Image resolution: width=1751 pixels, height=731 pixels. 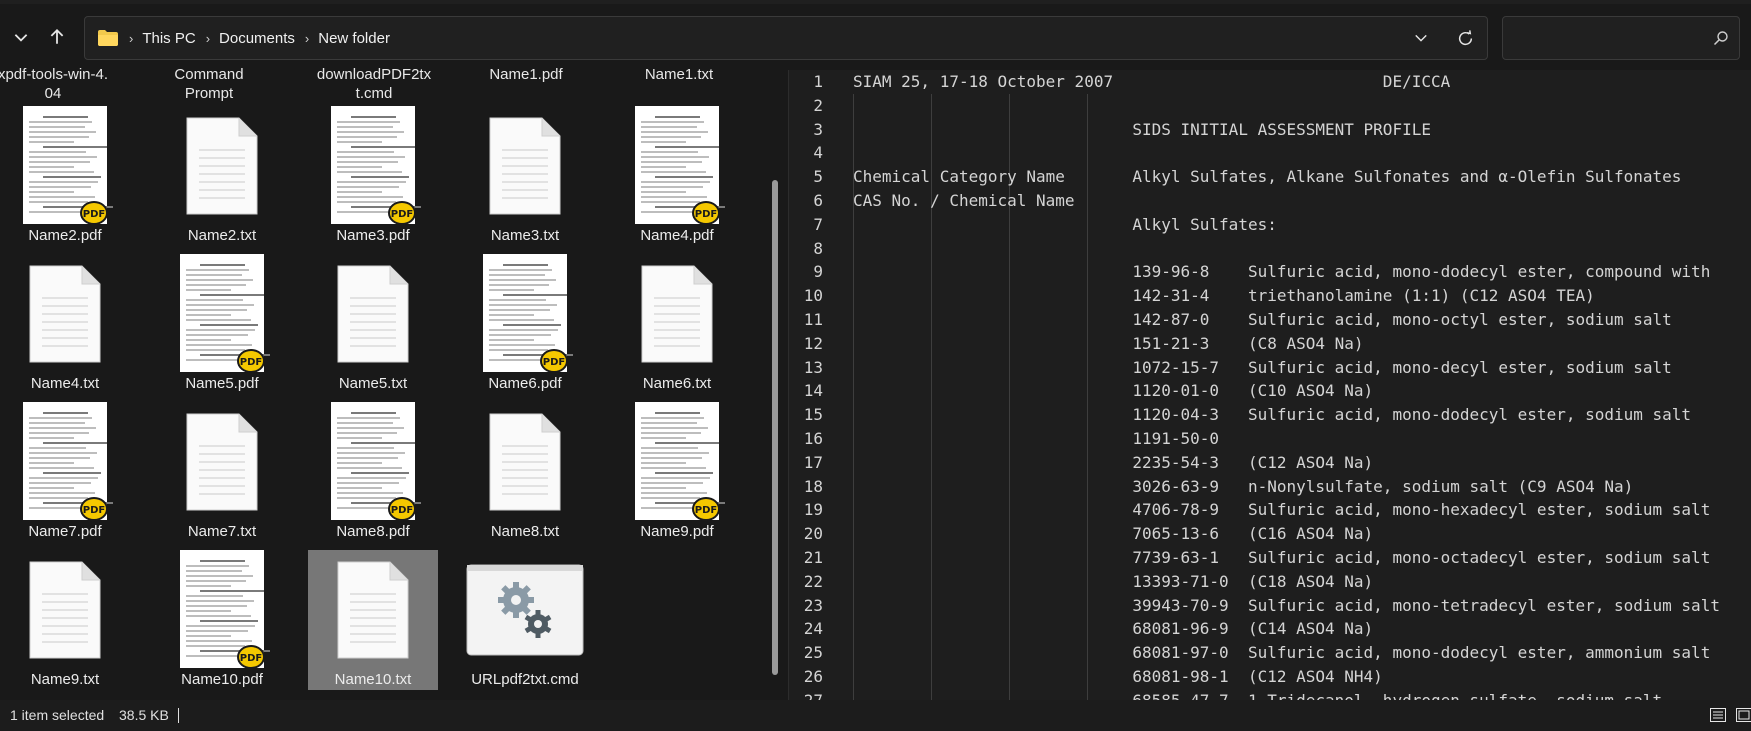 What do you see at coordinates (373, 679) in the screenshot?
I see `file-item-label: Name10.txt` at bounding box center [373, 679].